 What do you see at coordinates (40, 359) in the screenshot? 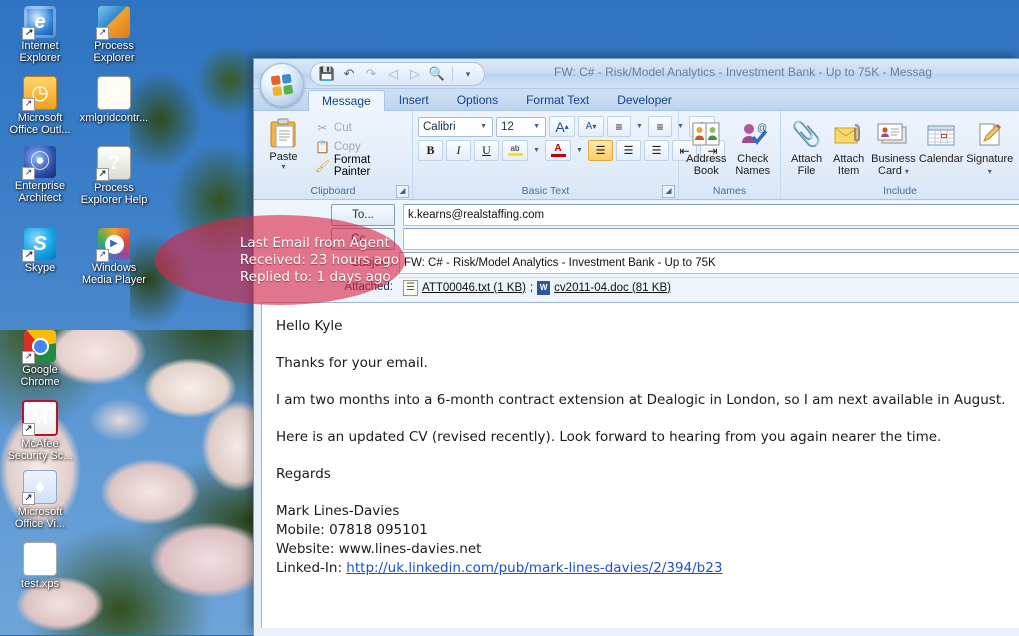
I see `desktop-icon-google-chrome: ↗ Google Chrome` at bounding box center [40, 359].